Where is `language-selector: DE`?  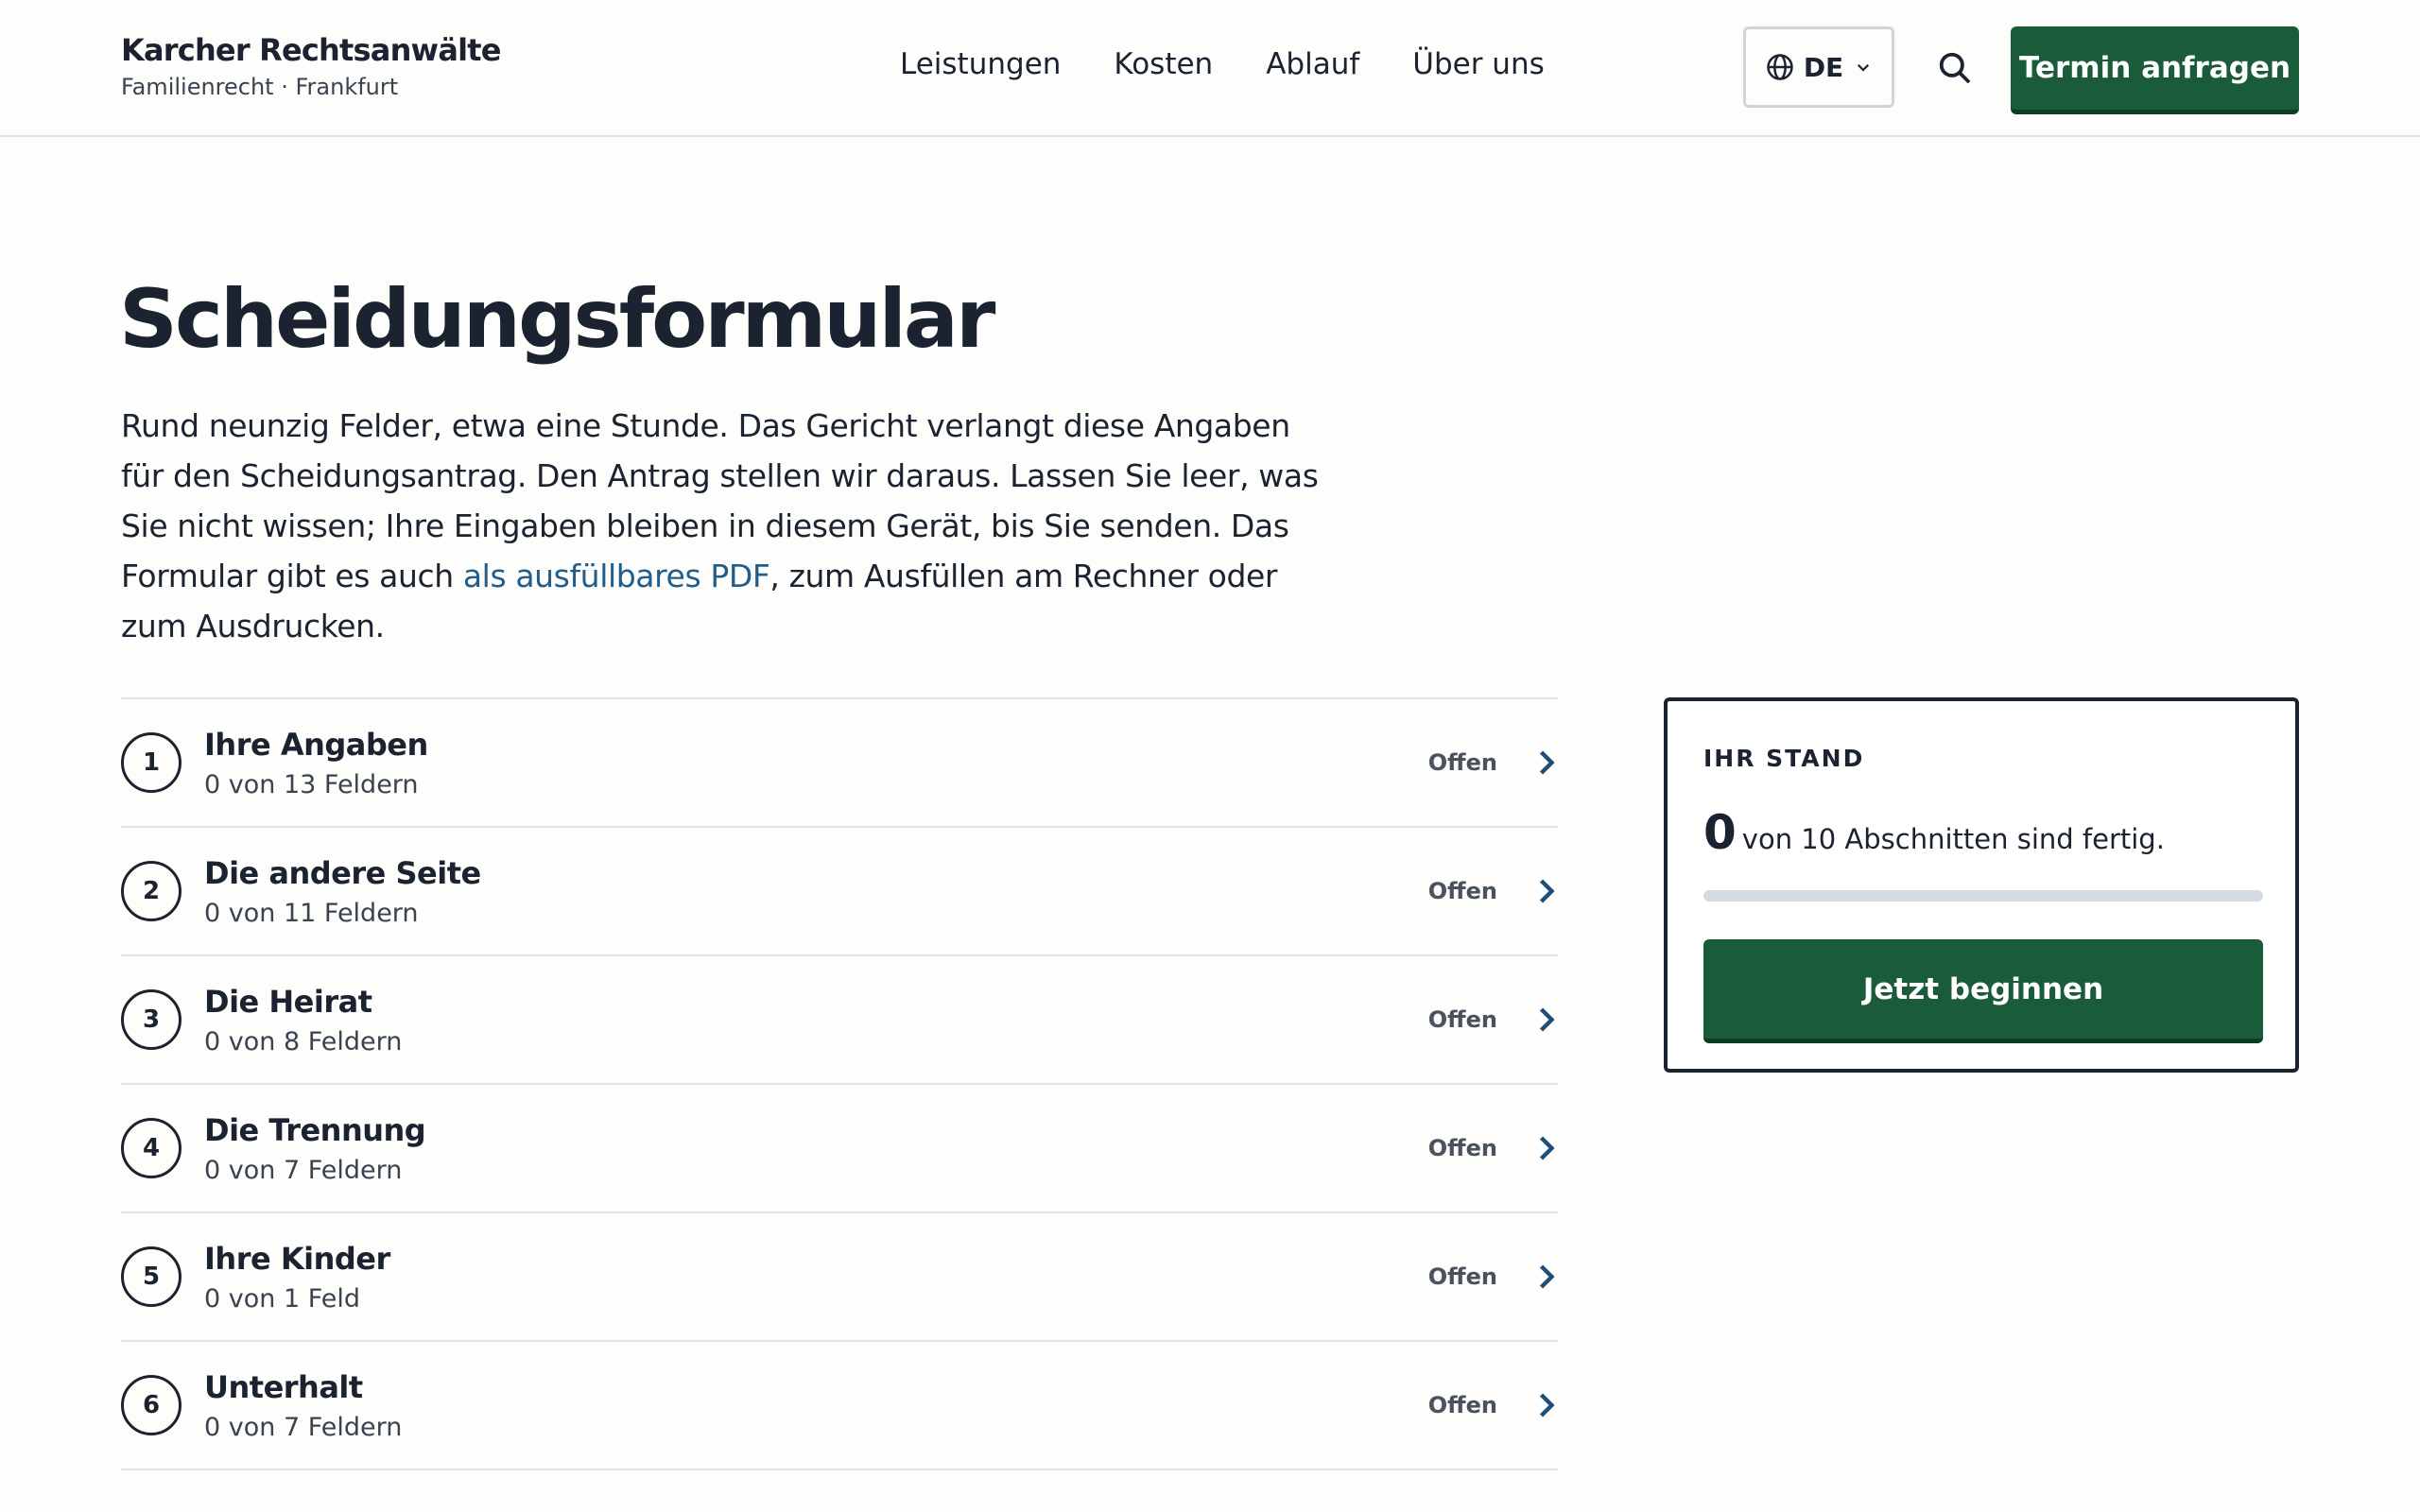 language-selector: DE is located at coordinates (1818, 67).